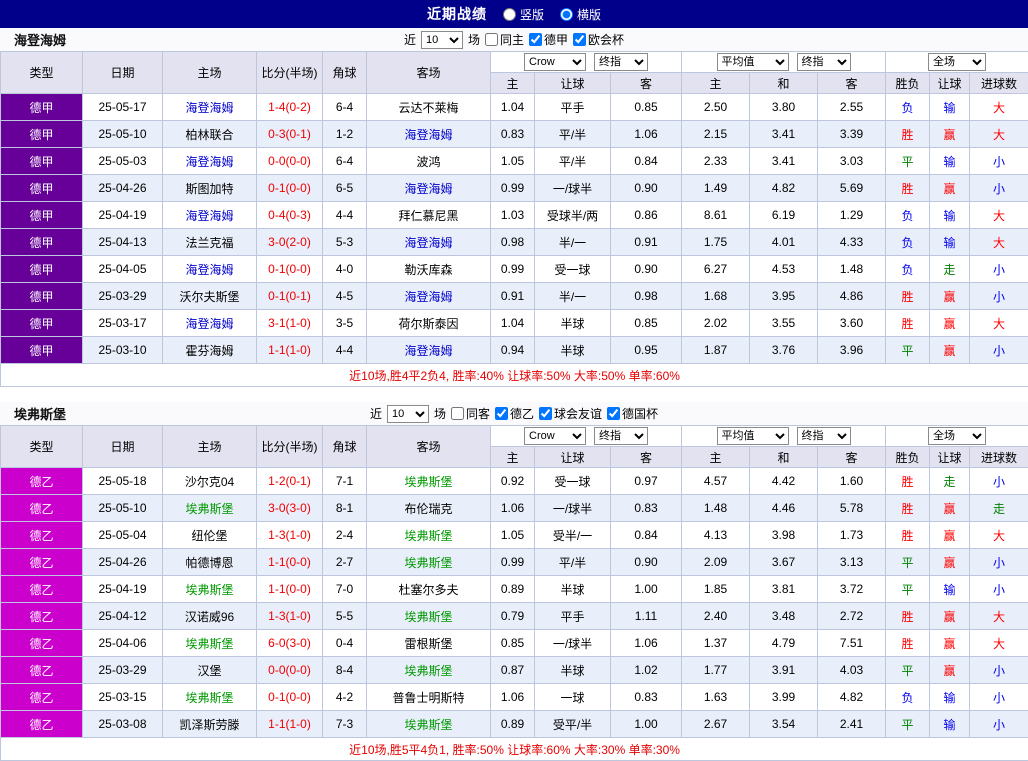 The width and height of the screenshot is (1028, 761). What do you see at coordinates (429, 161) in the screenshot?
I see `away-team: 波鸿` at bounding box center [429, 161].